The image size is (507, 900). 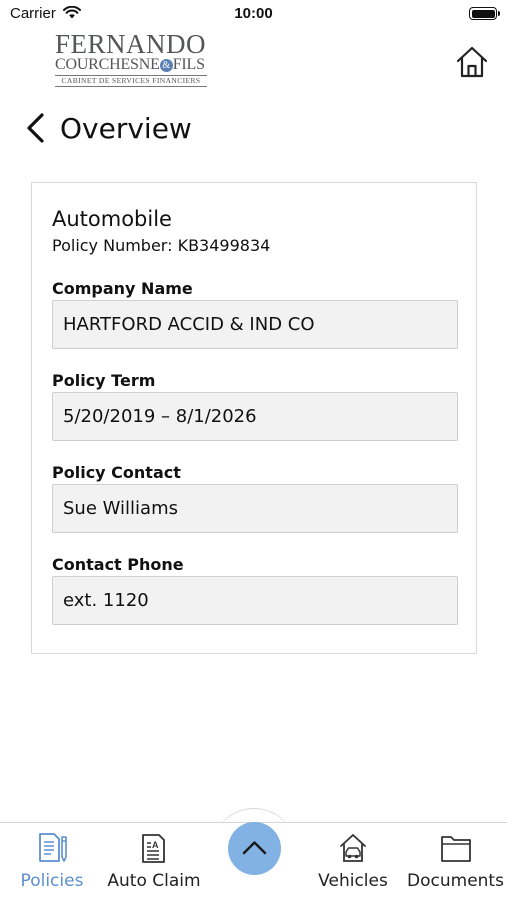 What do you see at coordinates (118, 564) in the screenshot?
I see `contact-phone-label: Contact Phone` at bounding box center [118, 564].